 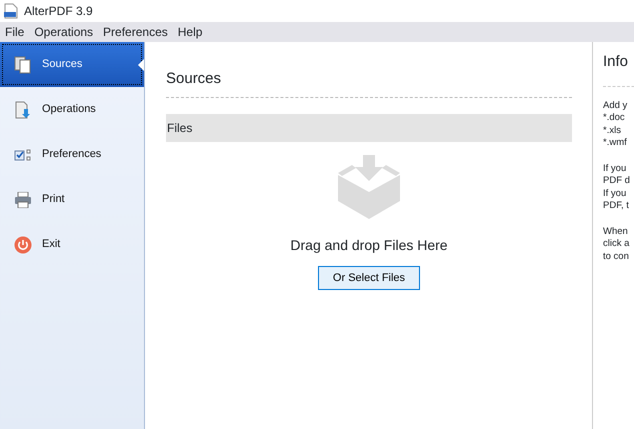 What do you see at coordinates (616, 256) in the screenshot?
I see `info-text-line: to con` at bounding box center [616, 256].